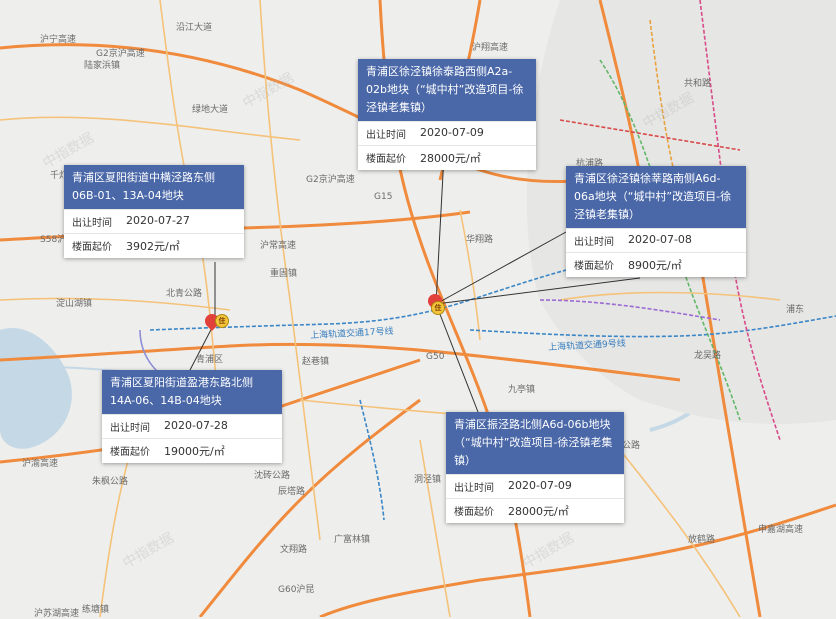 The height and width of the screenshot is (619, 836). I want to click on place-label: 重固镇, so click(284, 274).